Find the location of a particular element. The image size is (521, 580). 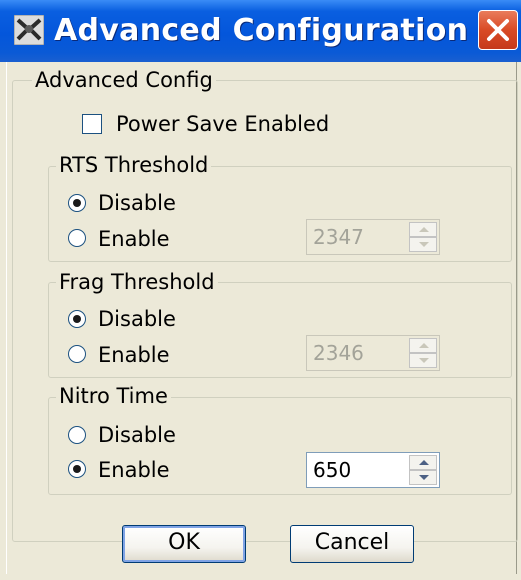

ok-button: OK is located at coordinates (184, 544).